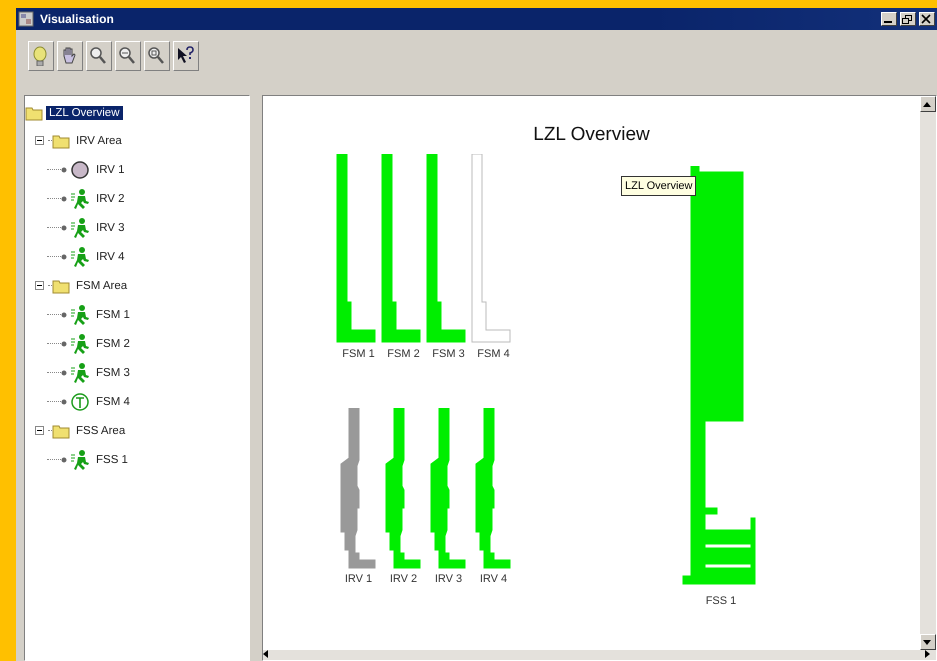 The width and height of the screenshot is (937, 661). Describe the element at coordinates (358, 579) in the screenshot. I see `machine-label: IRV 1` at that location.